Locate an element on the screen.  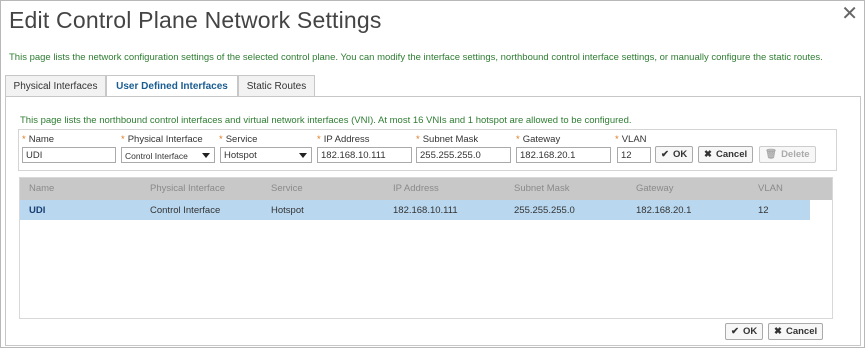
delete-button: 🗑 Delete is located at coordinates (787, 154).